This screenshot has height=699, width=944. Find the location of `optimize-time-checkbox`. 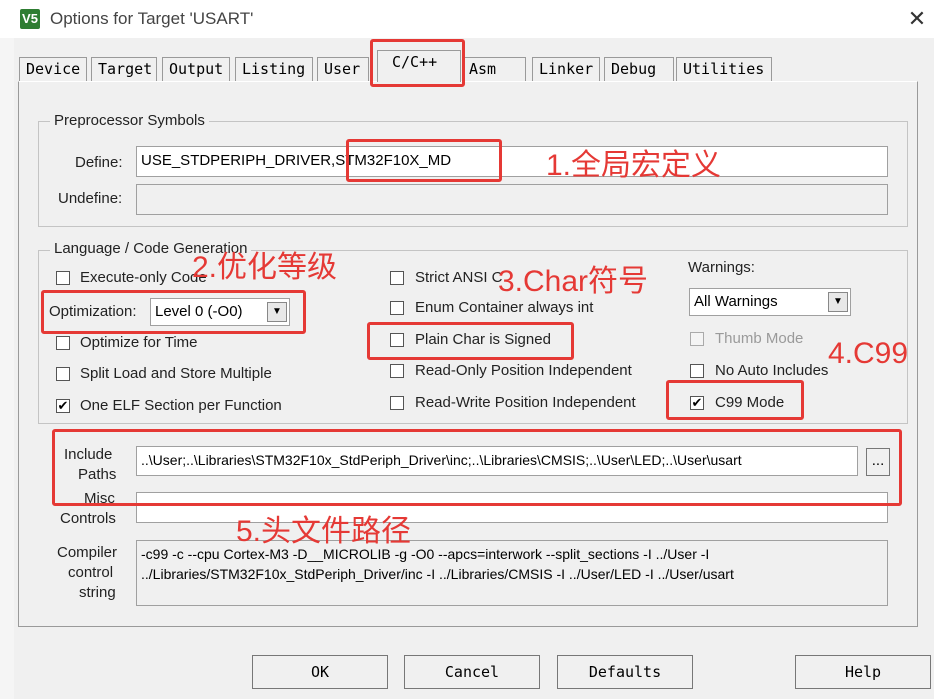

optimize-time-checkbox is located at coordinates (63, 343).